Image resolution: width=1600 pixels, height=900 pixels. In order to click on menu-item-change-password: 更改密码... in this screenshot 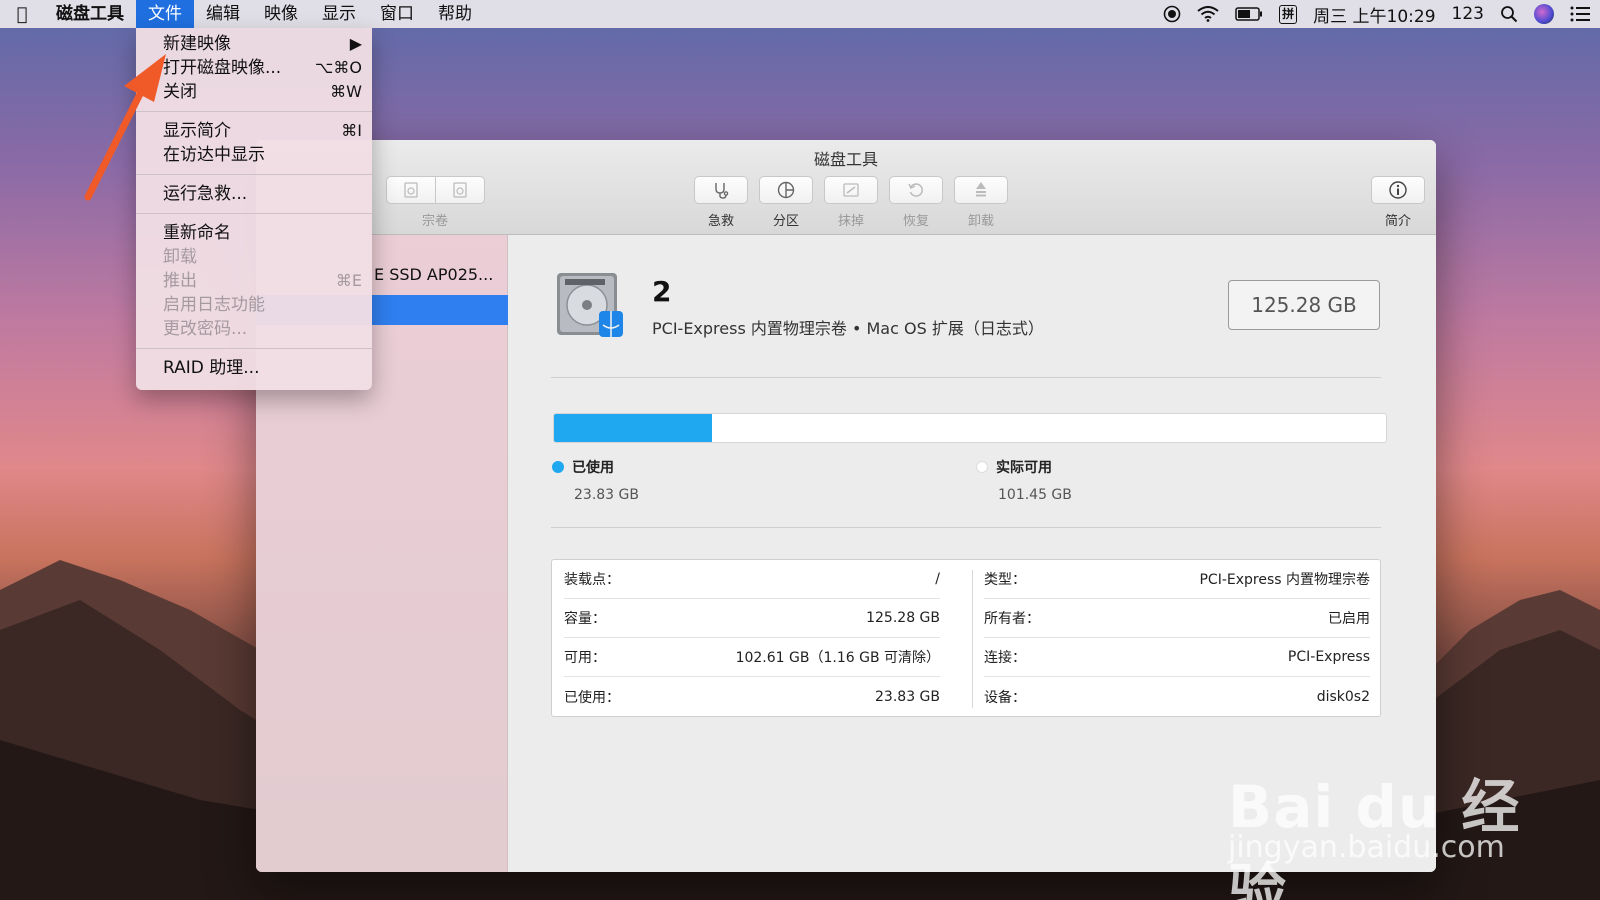, I will do `click(262, 329)`.